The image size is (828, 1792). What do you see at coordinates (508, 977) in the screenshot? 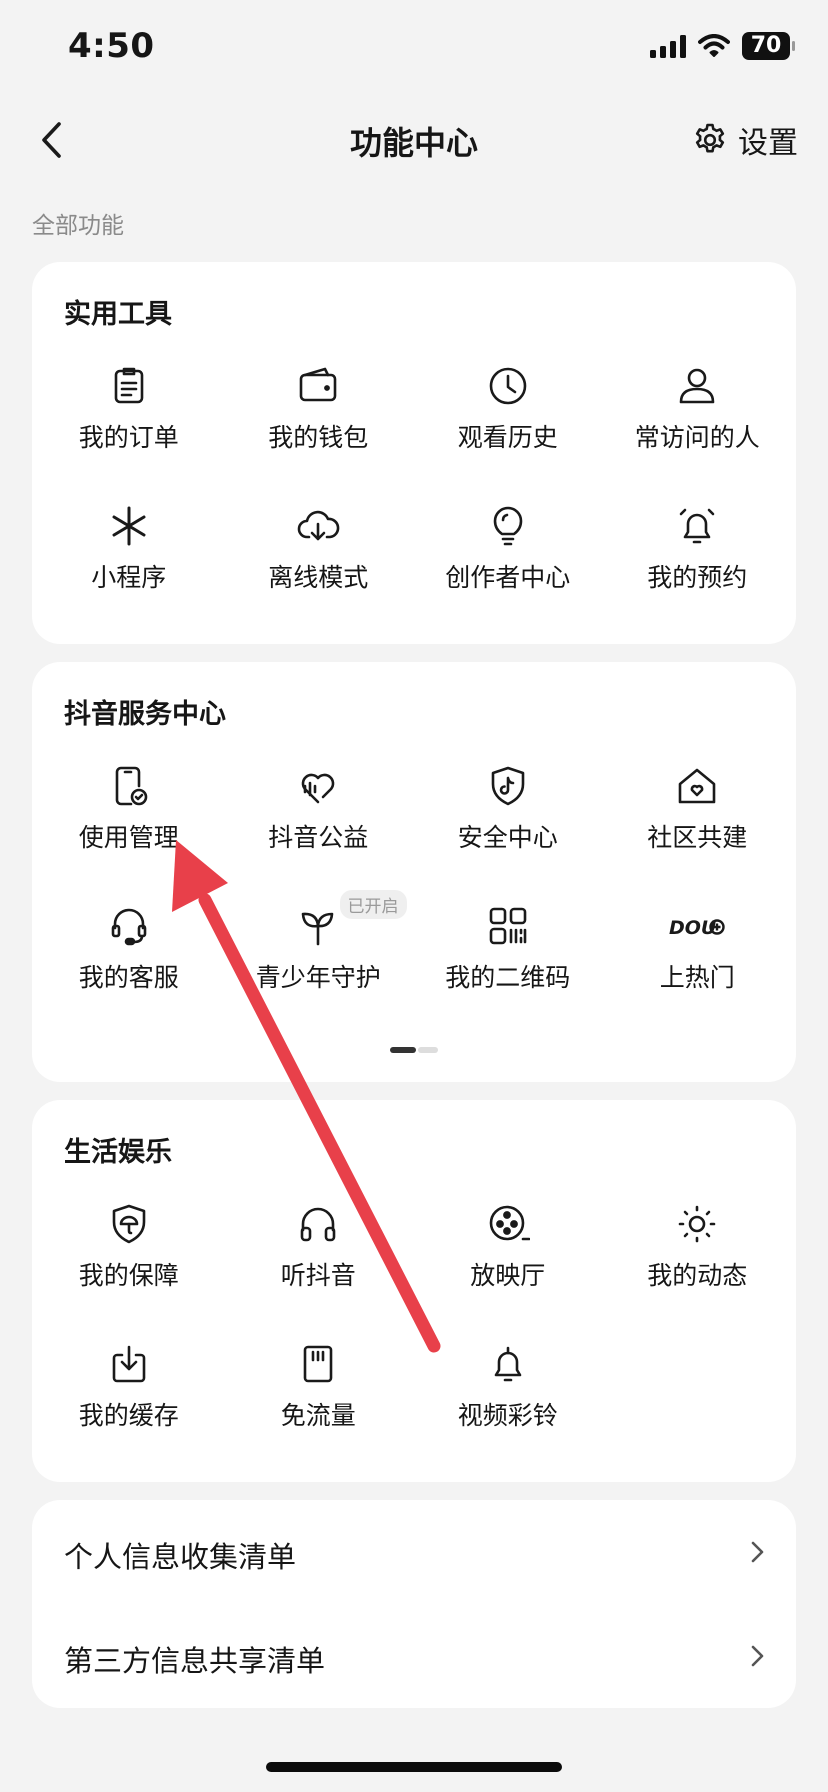
I see `grid-item-label: 我的二维码` at bounding box center [508, 977].